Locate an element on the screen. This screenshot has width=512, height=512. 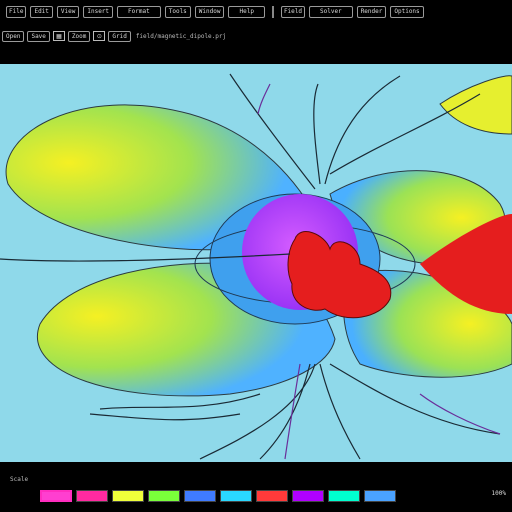
menu-view: View is located at coordinates (68, 12).